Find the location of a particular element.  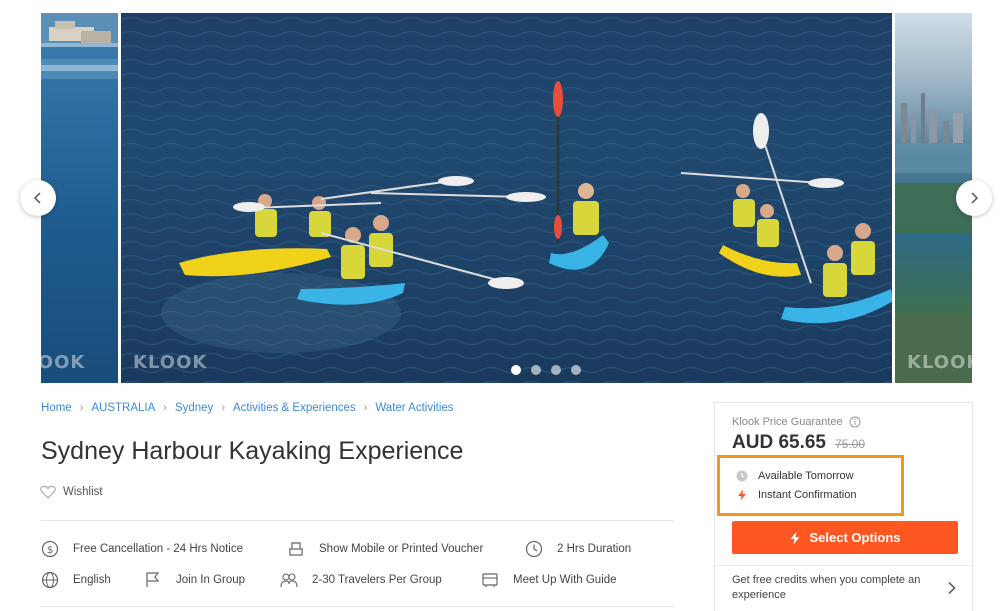

feature-join-group: Join In Group is located at coordinates (194, 580).